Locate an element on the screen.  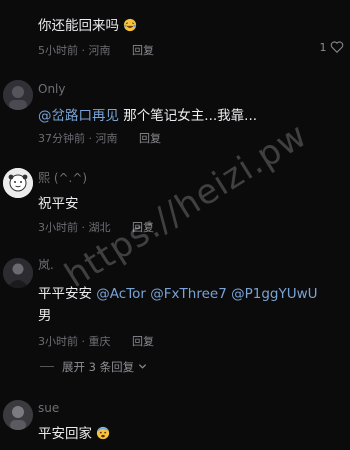
comment-username: 岚. is located at coordinates (46, 264).